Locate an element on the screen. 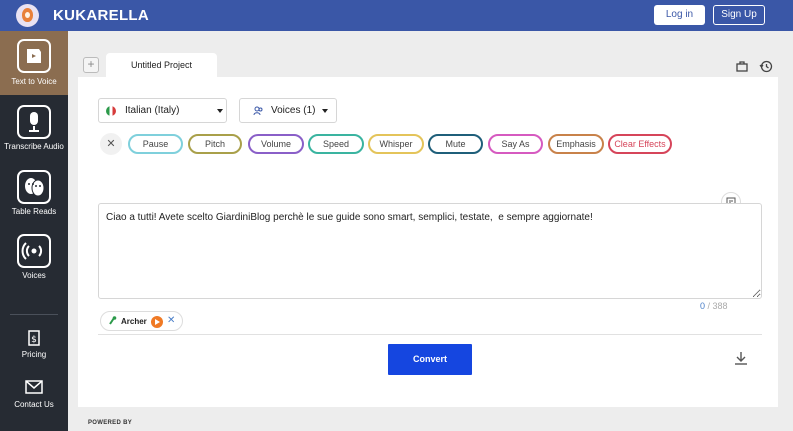  brand-name: KUKARELLA is located at coordinates (101, 15).